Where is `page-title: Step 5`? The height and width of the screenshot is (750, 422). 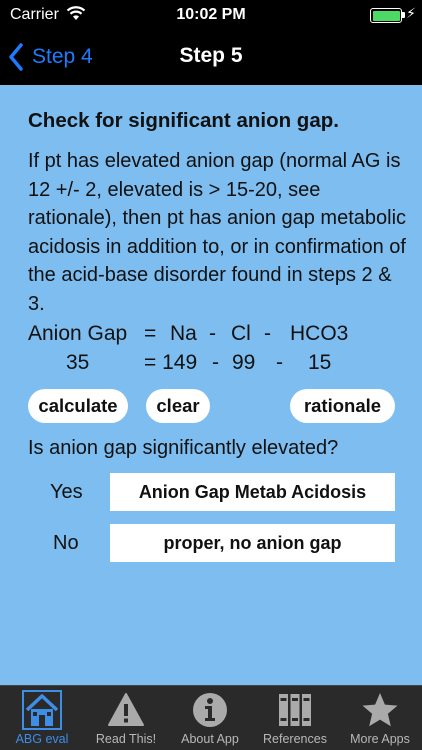
page-title: Step 5 is located at coordinates (211, 55).